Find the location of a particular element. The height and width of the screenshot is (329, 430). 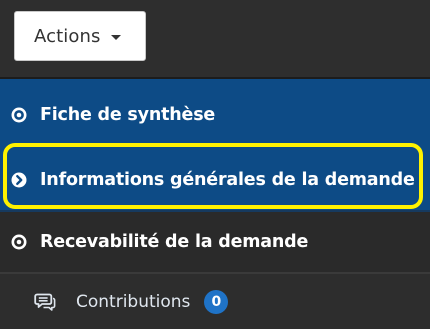

contributions-count-badge: 0 is located at coordinates (216, 301).